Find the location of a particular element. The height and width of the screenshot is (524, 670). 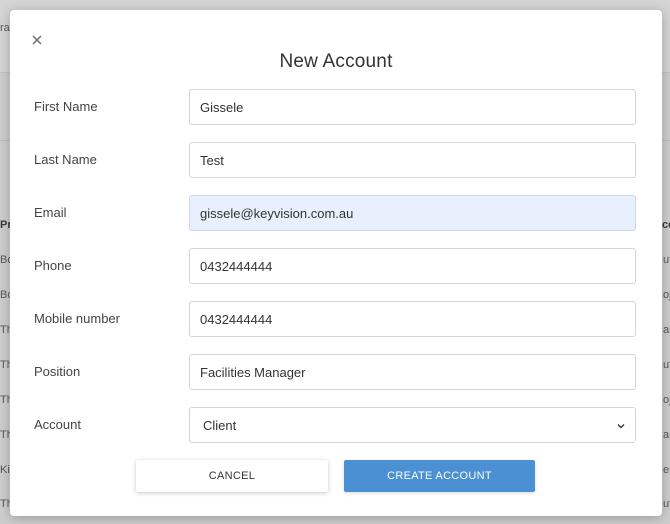

cancel-button: CANCEL is located at coordinates (232, 476).